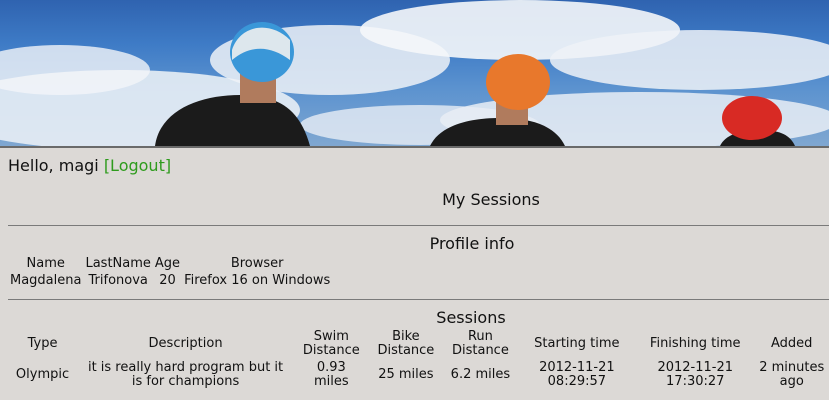 Image resolution: width=829 pixels, height=400 pixels. Describe the element at coordinates (42, 343) in the screenshot. I see `column-header: Type` at that location.